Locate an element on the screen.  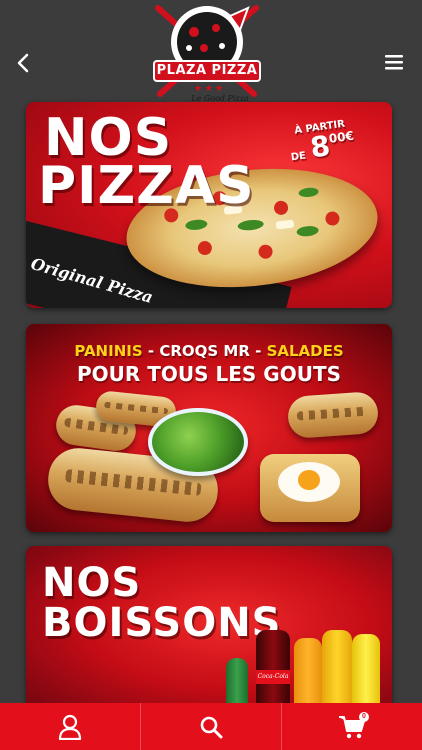
price-cents: 00€ is located at coordinates (341, 137).